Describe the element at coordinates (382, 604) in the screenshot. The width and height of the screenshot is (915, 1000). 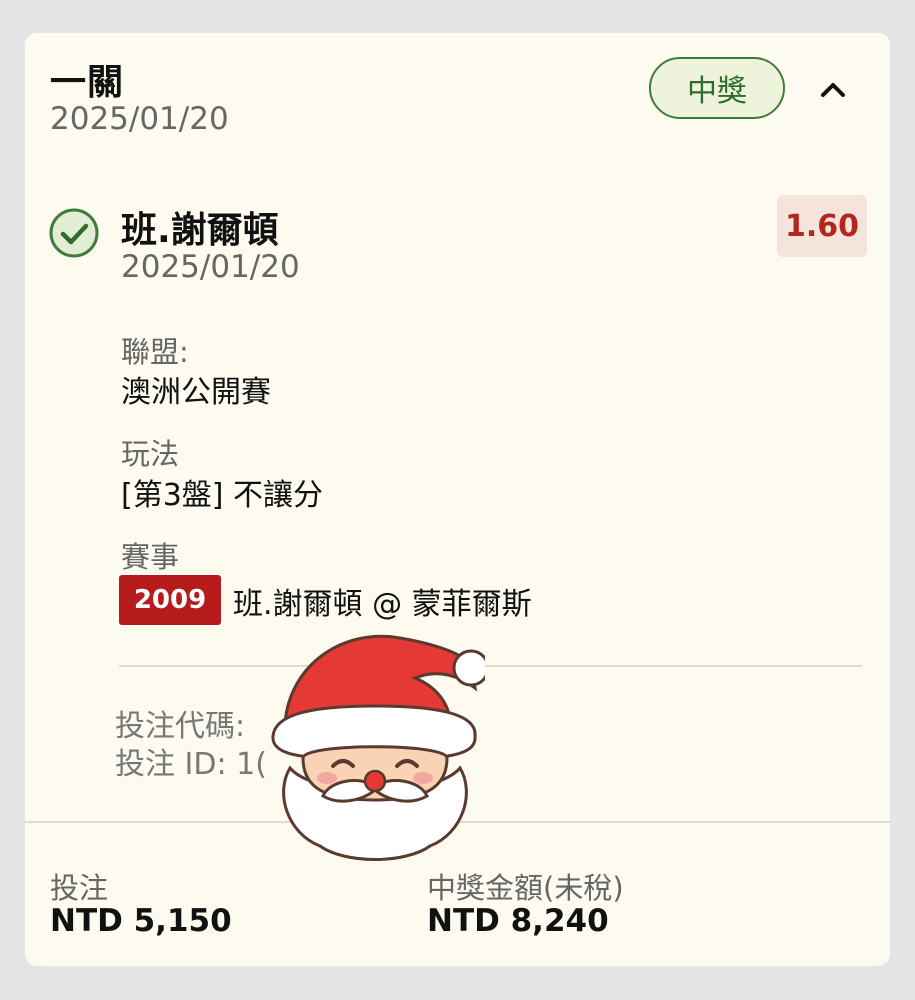
I see `event-teams: 班.謝爾頓 @ 蒙菲爾斯` at that location.